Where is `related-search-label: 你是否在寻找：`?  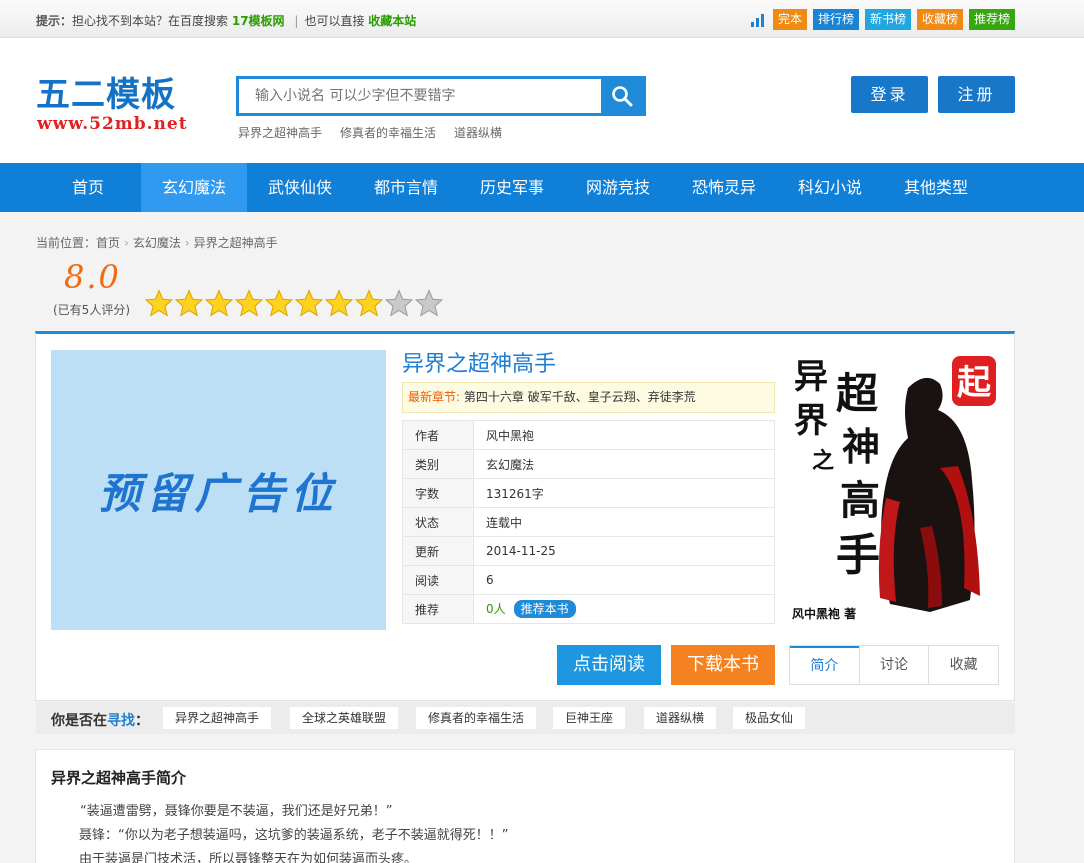
related-search-label: 你是否在寻找： is located at coordinates (100, 720).